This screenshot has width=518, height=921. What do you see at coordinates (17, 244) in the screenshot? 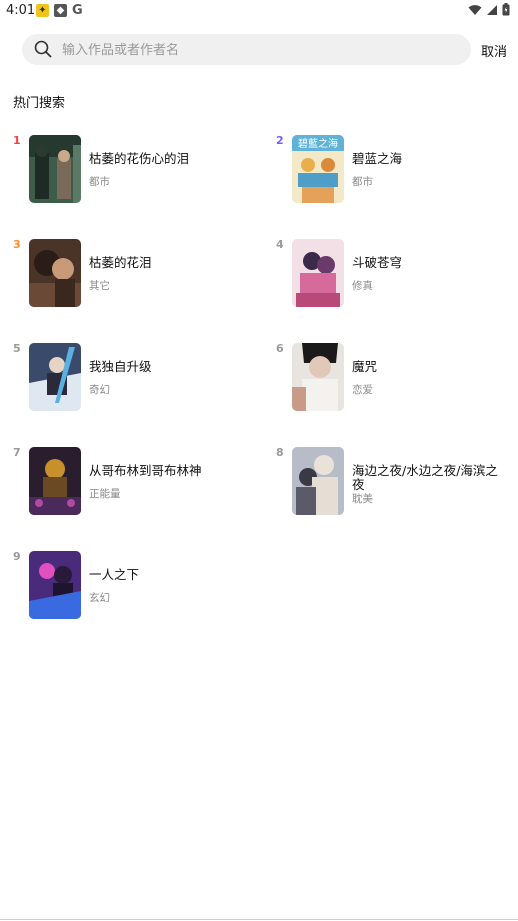
I see `rank-number: 3` at bounding box center [17, 244].